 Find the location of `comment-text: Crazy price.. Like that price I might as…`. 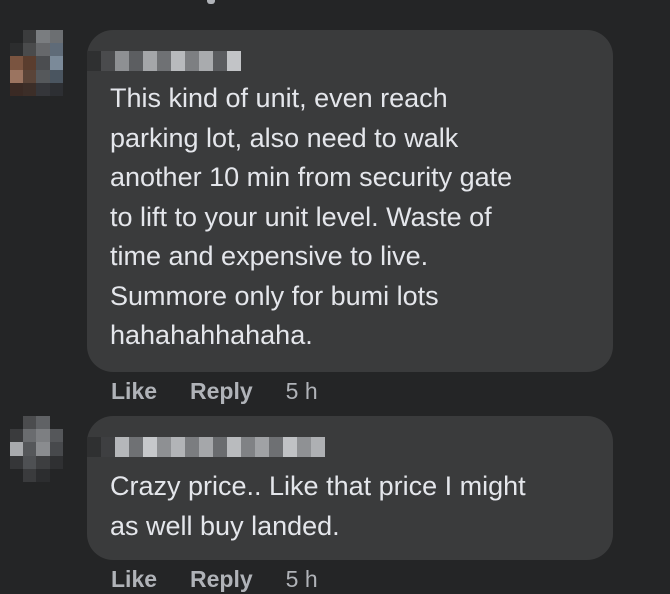

comment-text: Crazy price.. Like that price I might as… is located at coordinates (318, 506).